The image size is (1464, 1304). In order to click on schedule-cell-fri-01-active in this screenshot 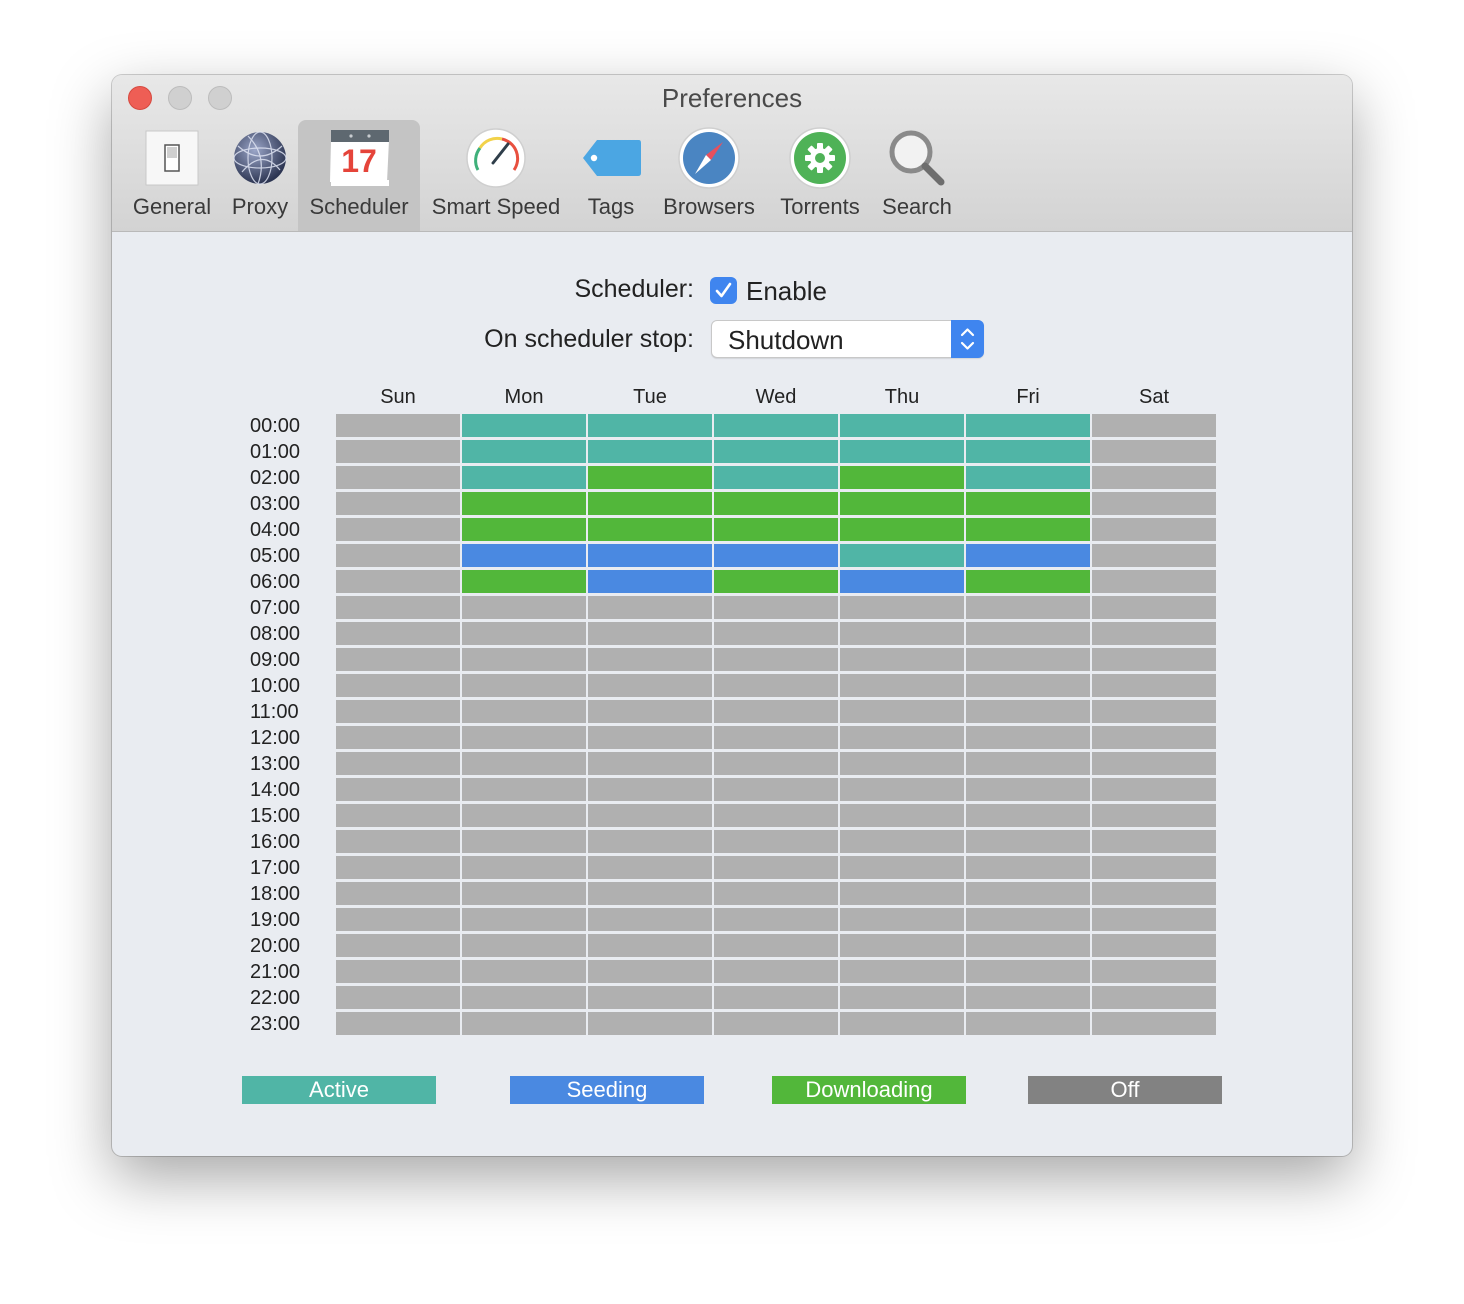, I will do `click(1028, 451)`.